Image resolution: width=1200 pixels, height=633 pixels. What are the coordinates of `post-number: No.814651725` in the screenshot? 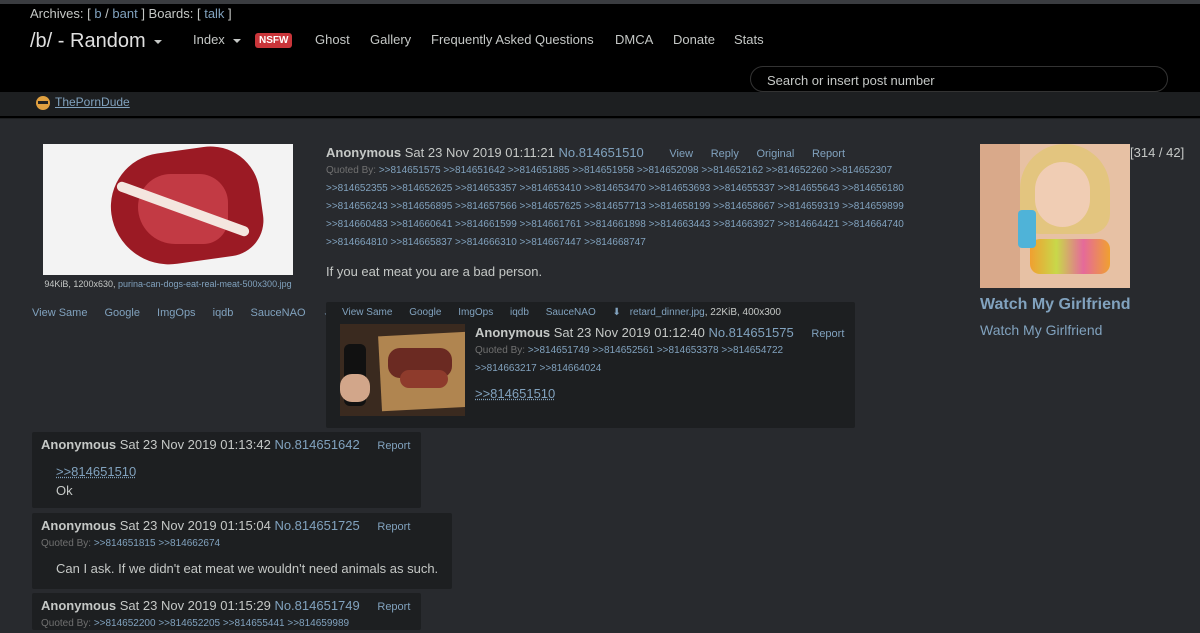 It's located at (316, 525).